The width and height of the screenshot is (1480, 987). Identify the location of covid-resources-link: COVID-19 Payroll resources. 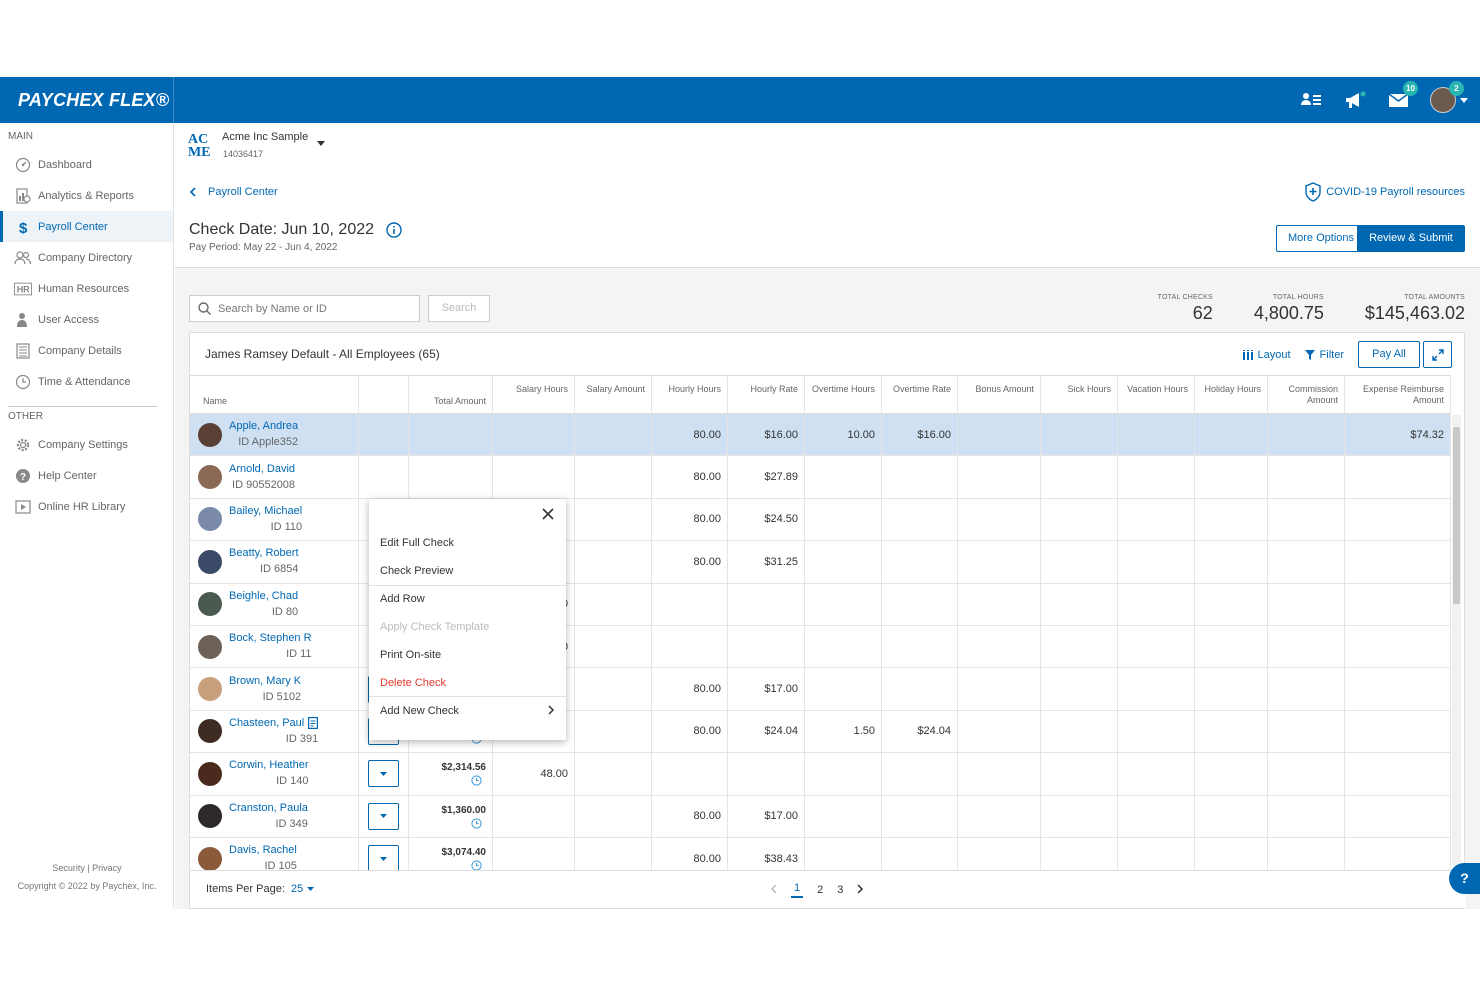
(1384, 192).